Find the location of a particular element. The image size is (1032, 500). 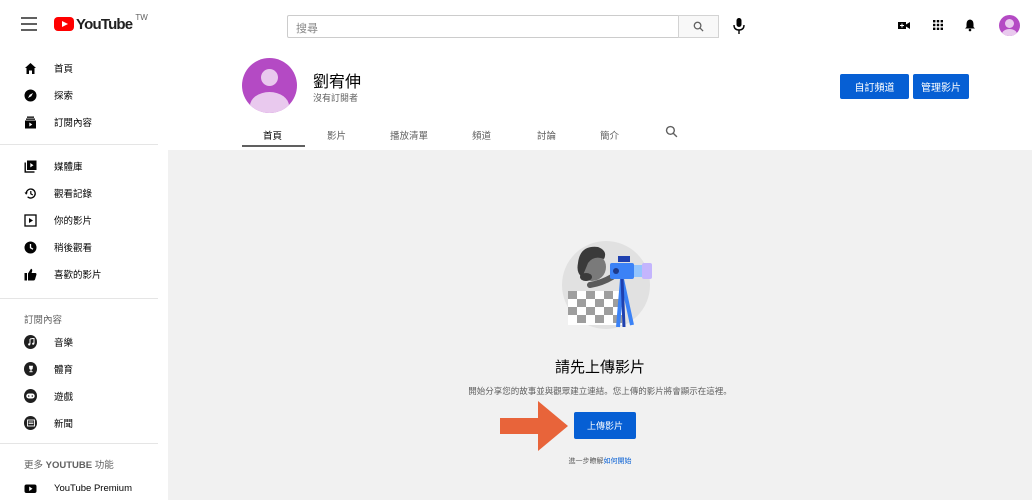

watch-later-icon is located at coordinates (30, 247).